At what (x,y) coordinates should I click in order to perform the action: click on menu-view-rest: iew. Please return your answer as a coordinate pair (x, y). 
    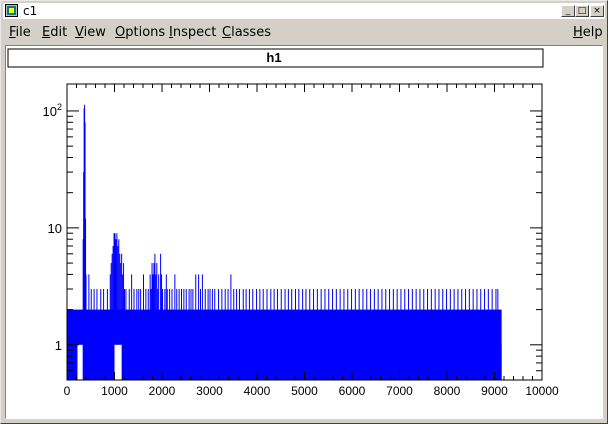
    Looking at the image, I should click on (94, 32).